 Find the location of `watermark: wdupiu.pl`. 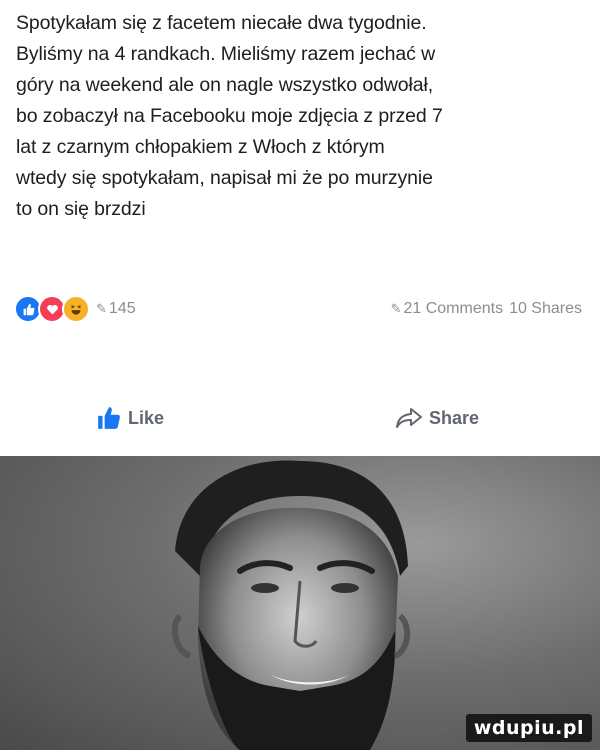

watermark: wdupiu.pl is located at coordinates (528, 728).